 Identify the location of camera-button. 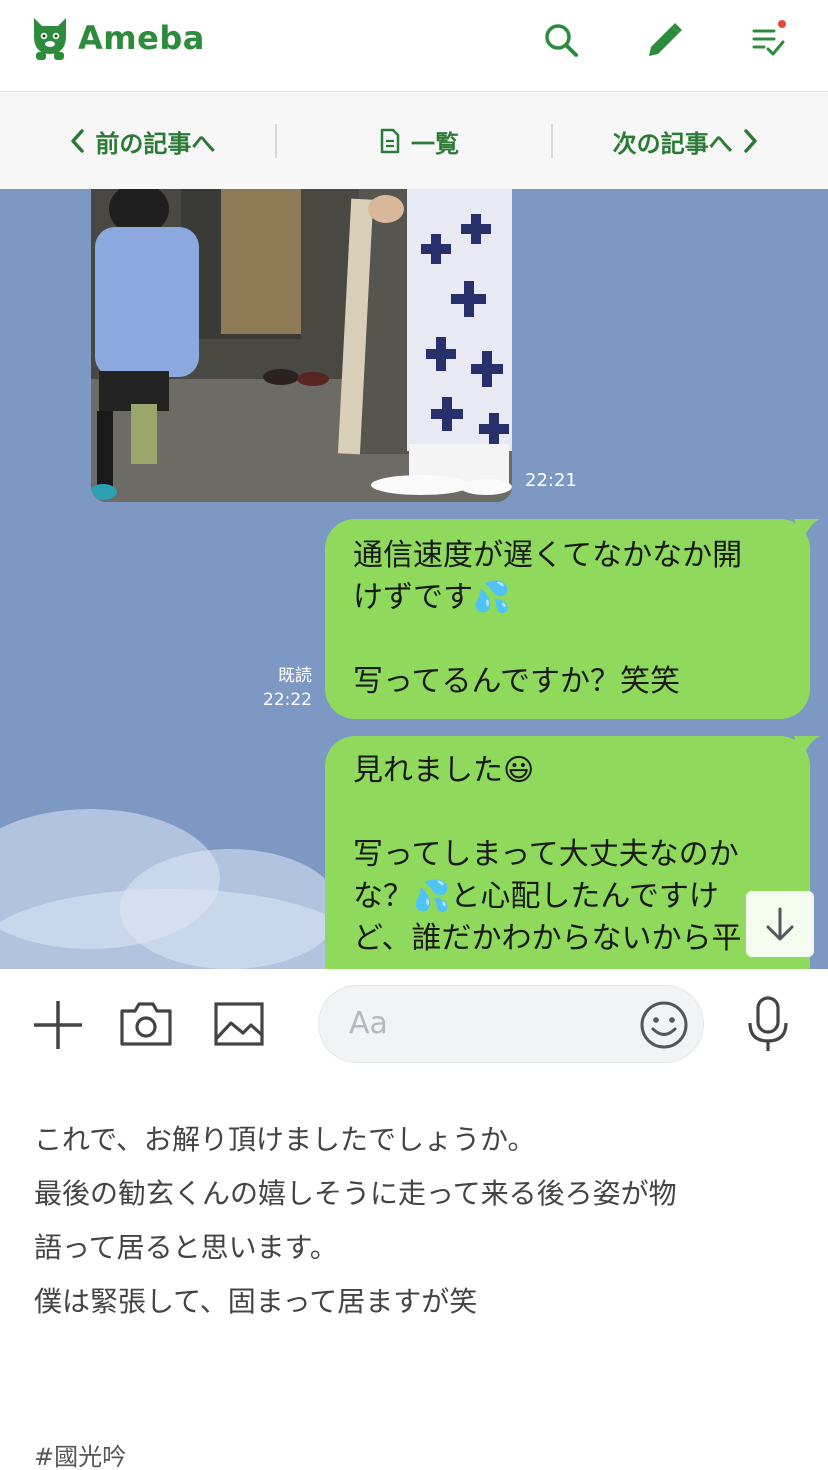
(146, 1026).